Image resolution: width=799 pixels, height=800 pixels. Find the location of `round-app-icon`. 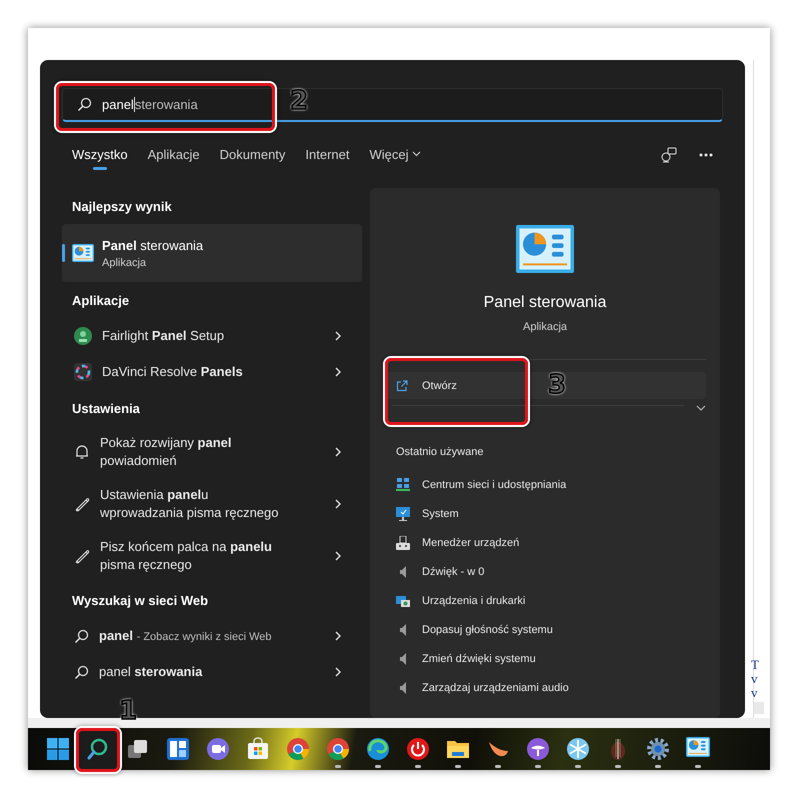

round-app-icon is located at coordinates (538, 749).